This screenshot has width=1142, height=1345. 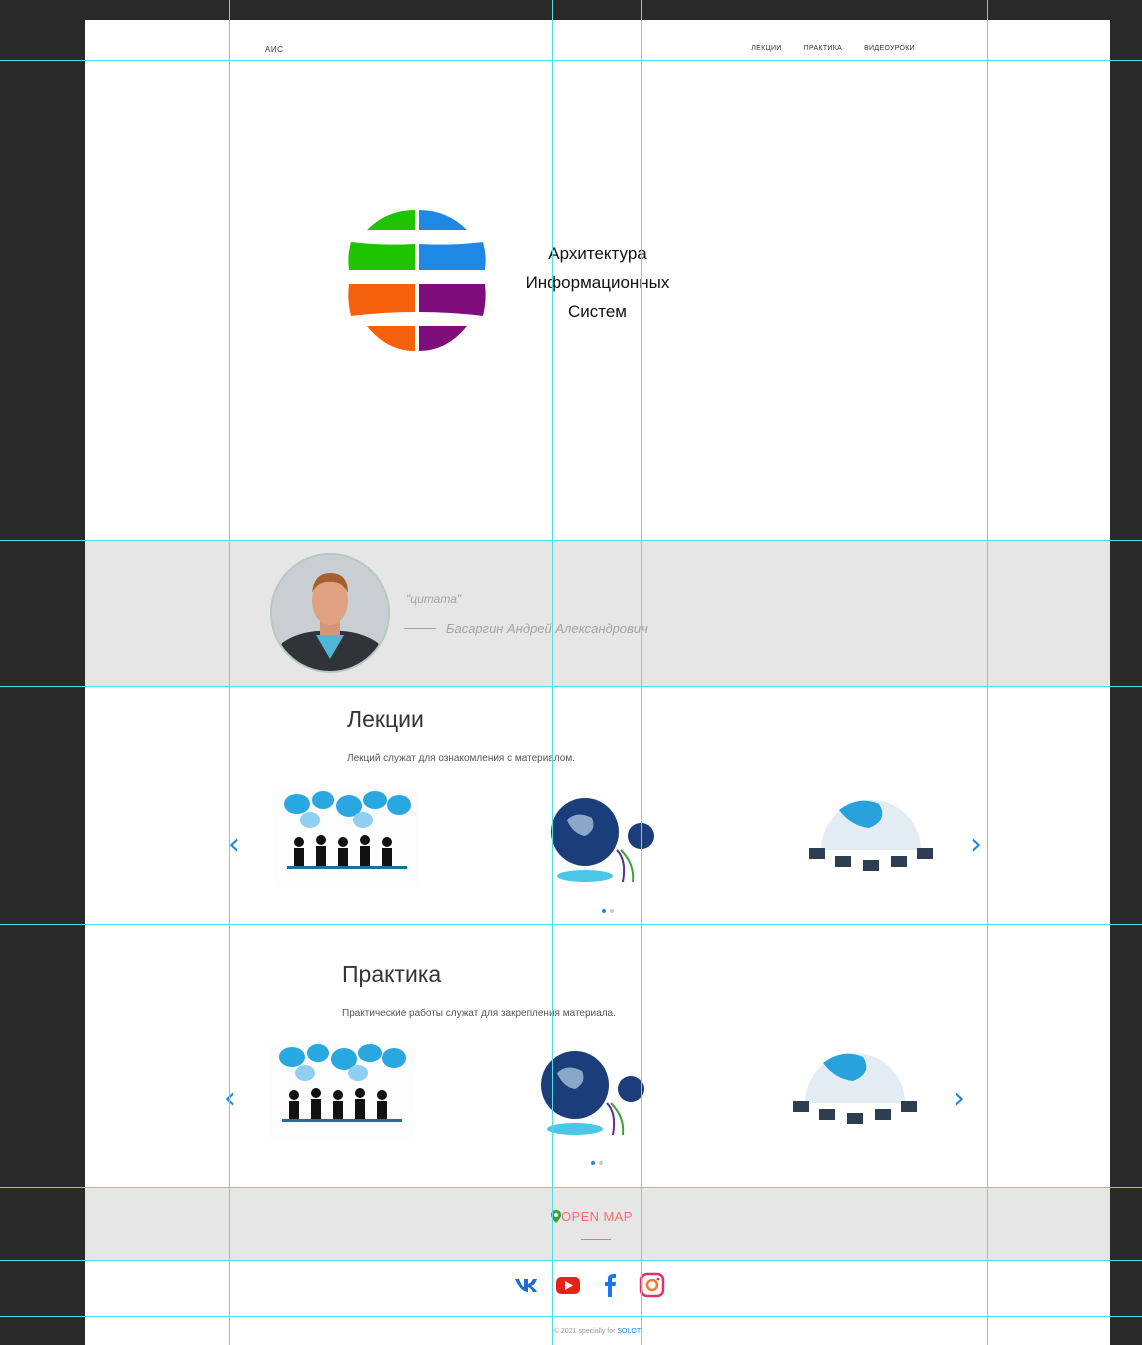 I want to click on nav-practice-link: ПРАКТИКА, so click(x=823, y=48).